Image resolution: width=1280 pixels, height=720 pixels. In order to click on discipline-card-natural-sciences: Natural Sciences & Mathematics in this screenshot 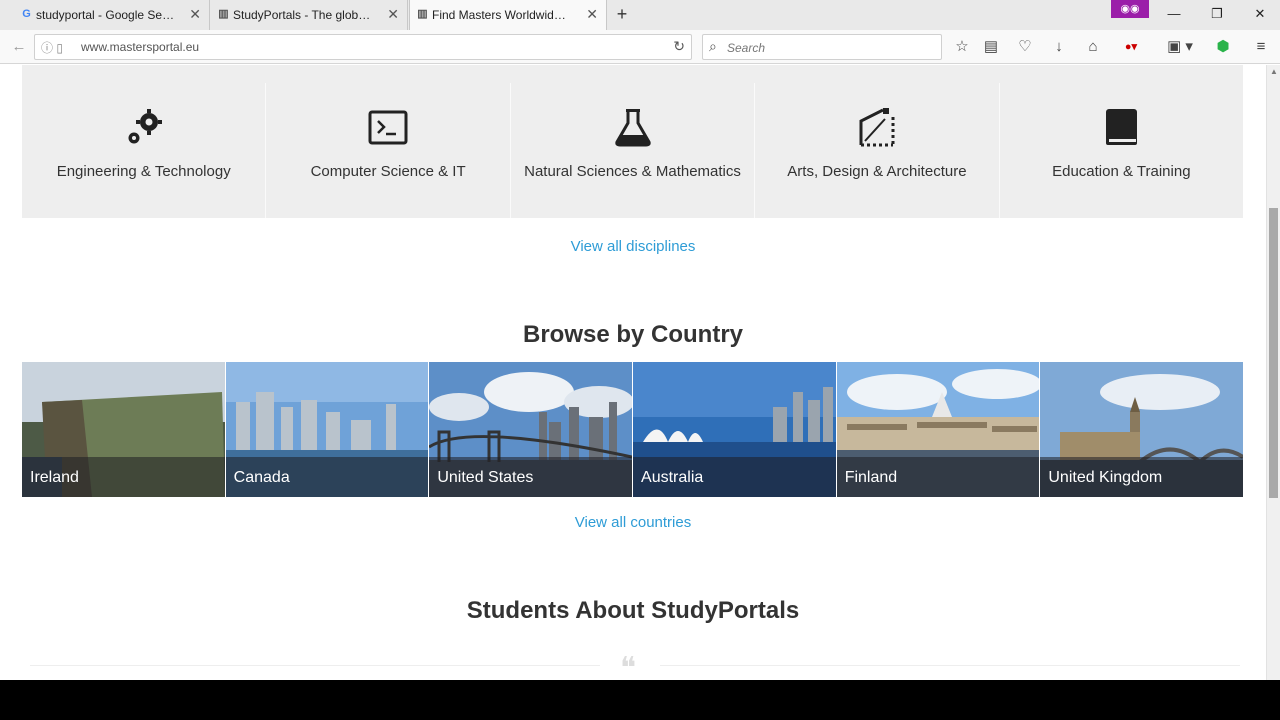, I will do `click(633, 150)`.